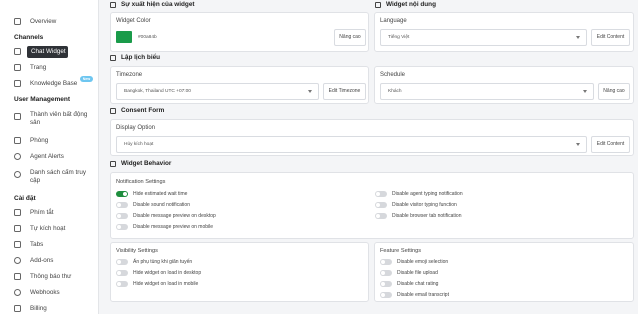  Describe the element at coordinates (17, 174) in the screenshot. I see `ban-icon` at that location.